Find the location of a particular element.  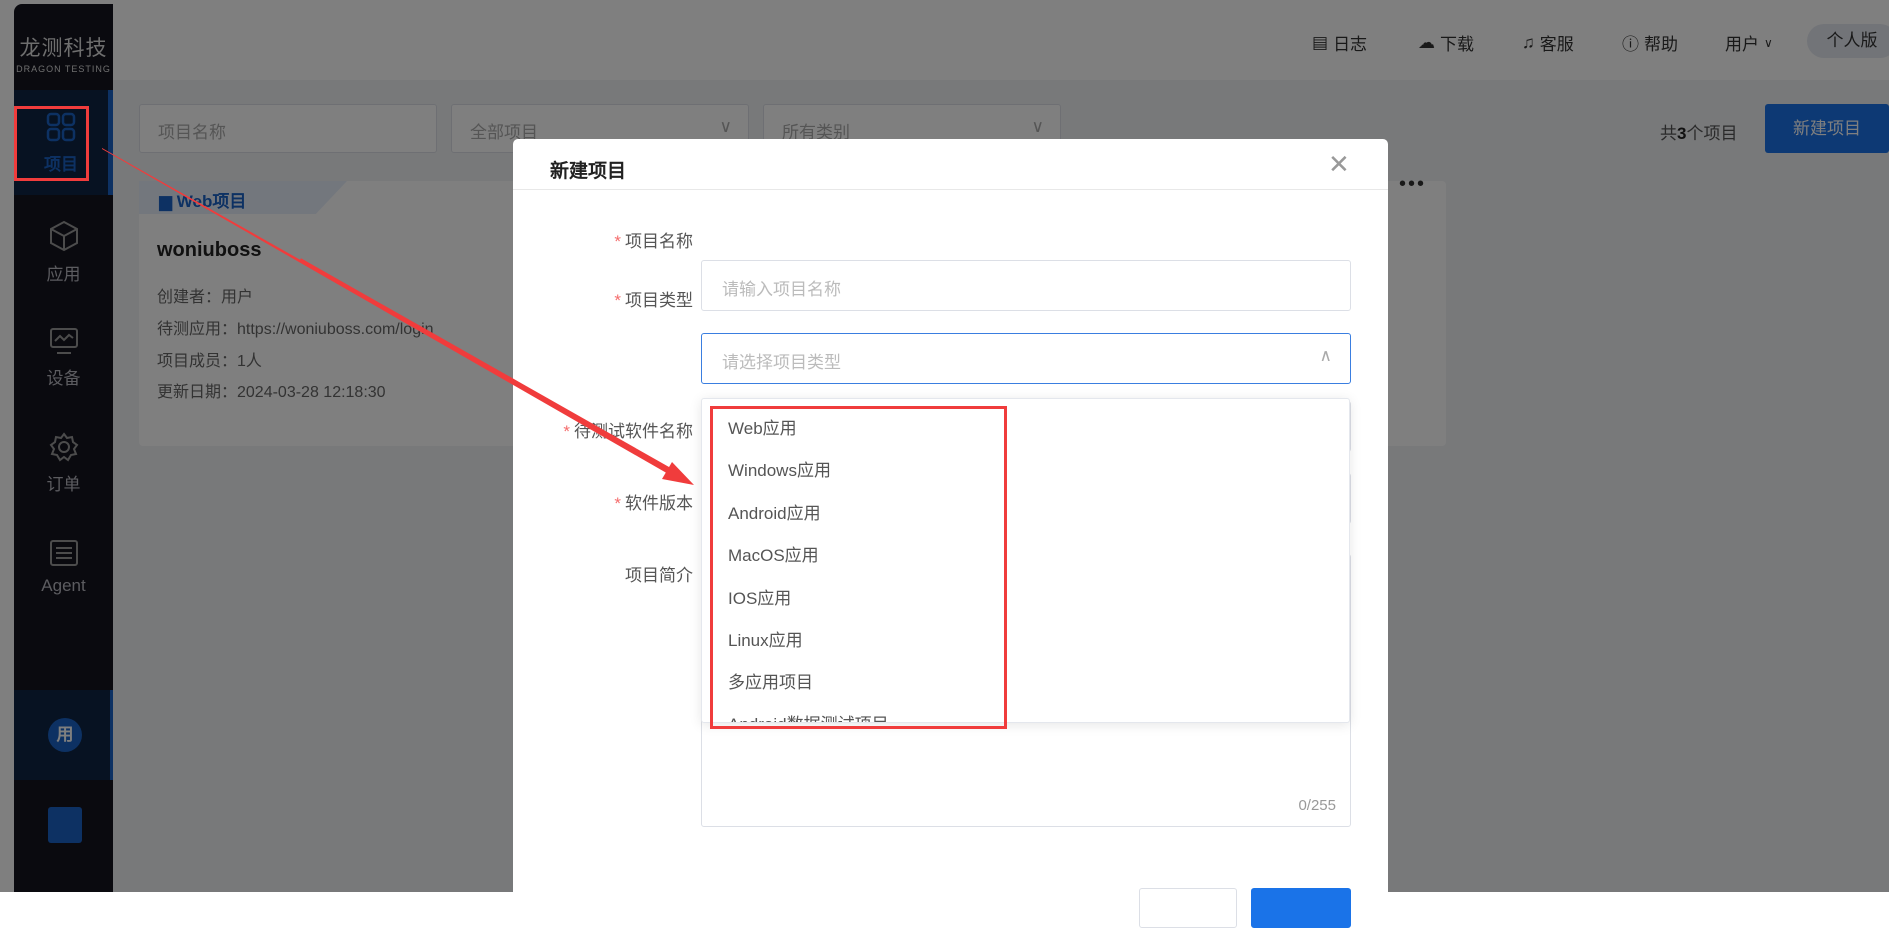

annotation-arrow is located at coordinates (398, 316).